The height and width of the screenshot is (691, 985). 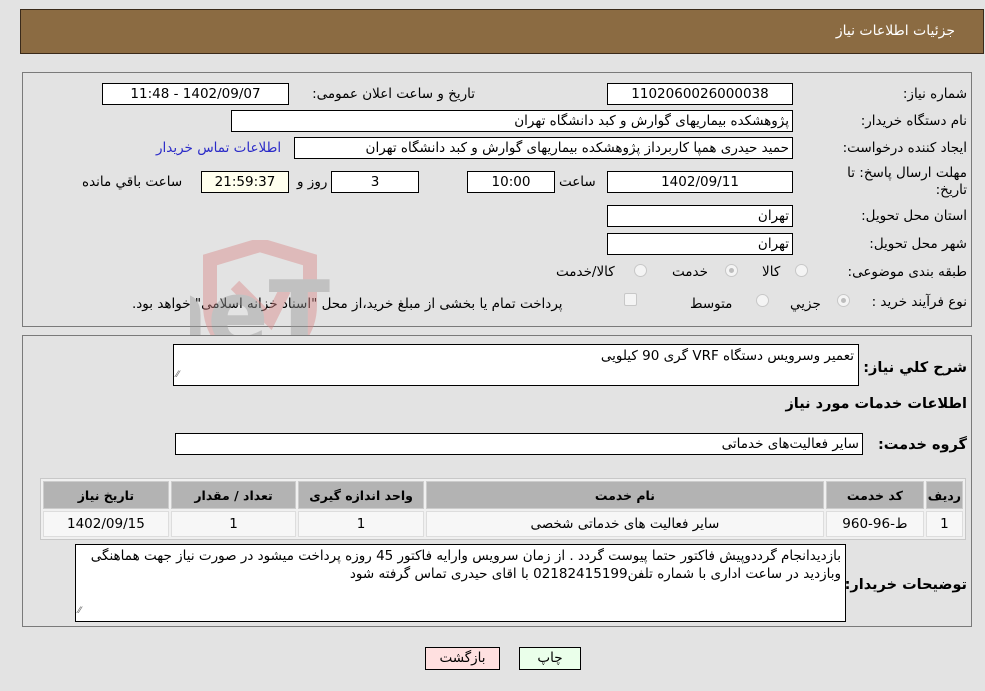 What do you see at coordinates (944, 495) in the screenshot?
I see `col-header-row-number: ردیف` at bounding box center [944, 495].